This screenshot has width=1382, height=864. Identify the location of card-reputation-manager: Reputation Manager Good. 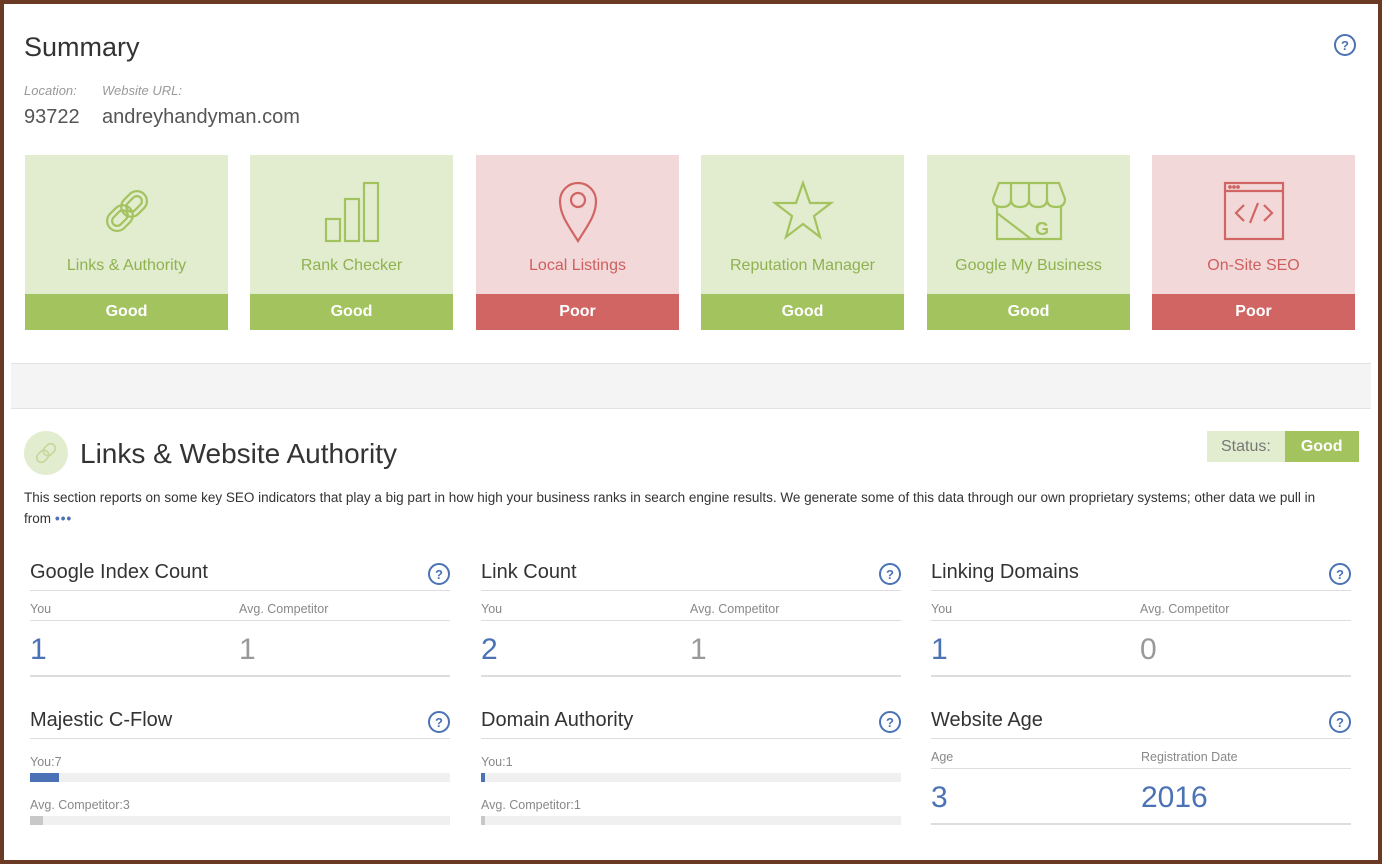
(802, 242).